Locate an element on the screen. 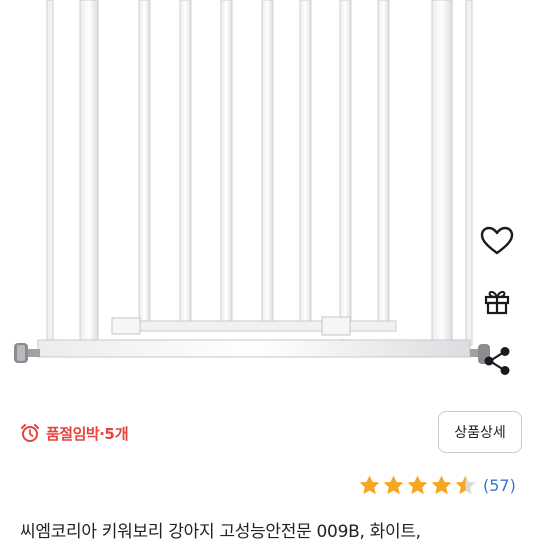  heart-outline-icon is located at coordinates (497, 240).